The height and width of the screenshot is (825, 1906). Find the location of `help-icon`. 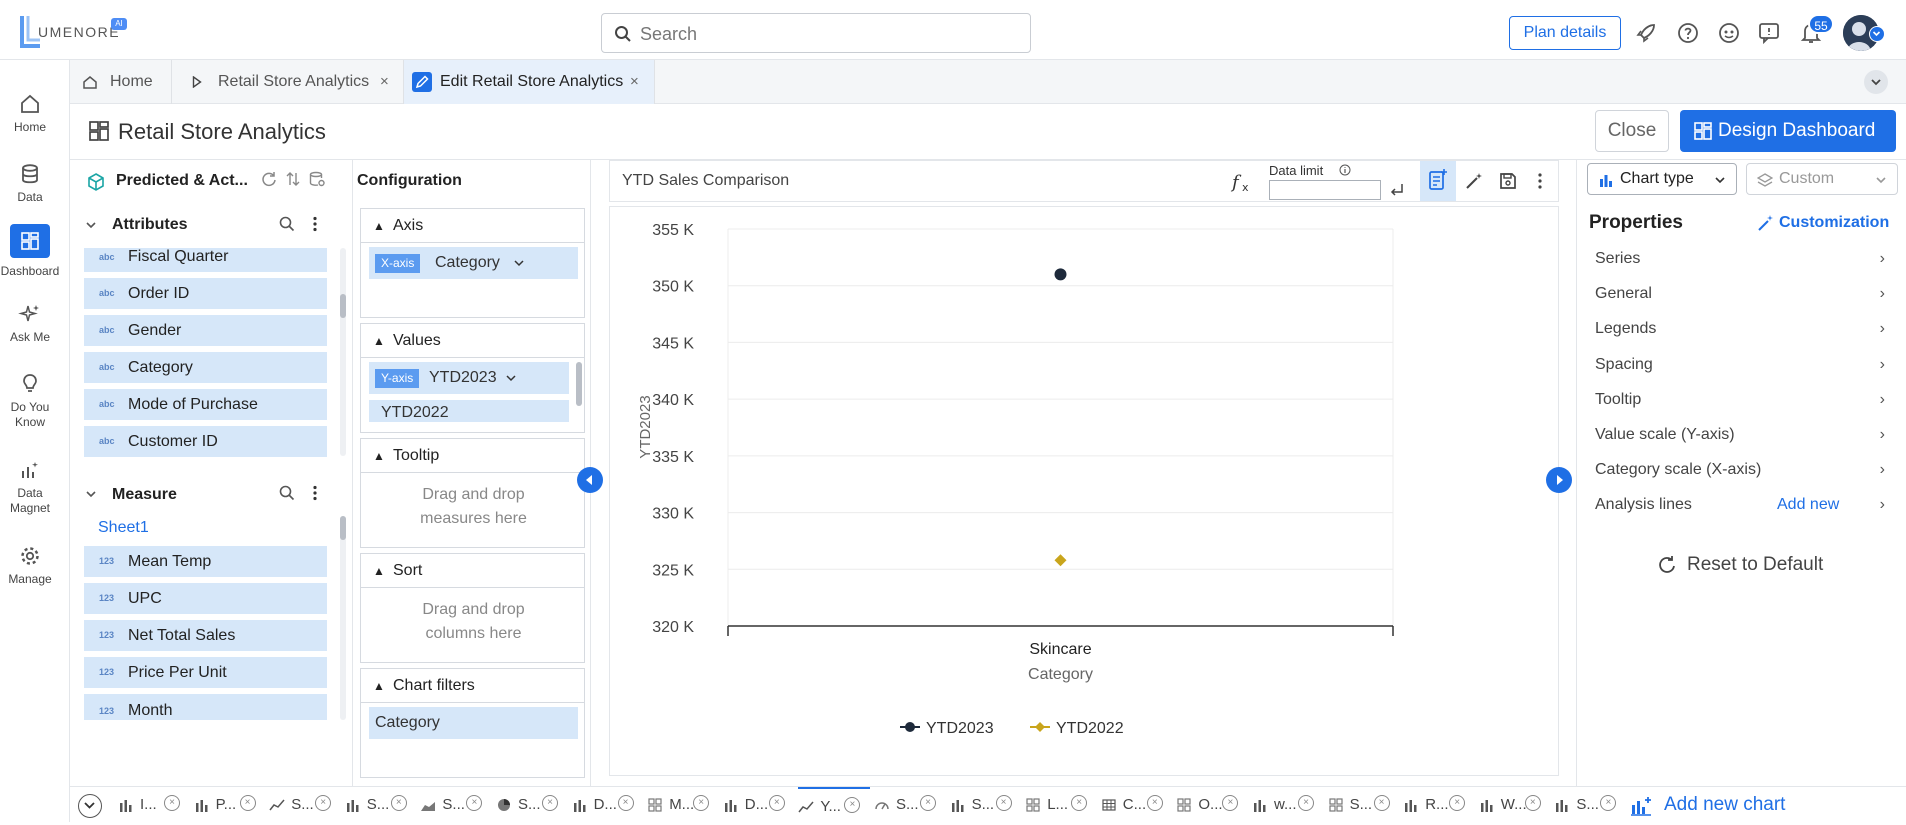

help-icon is located at coordinates (1688, 33).